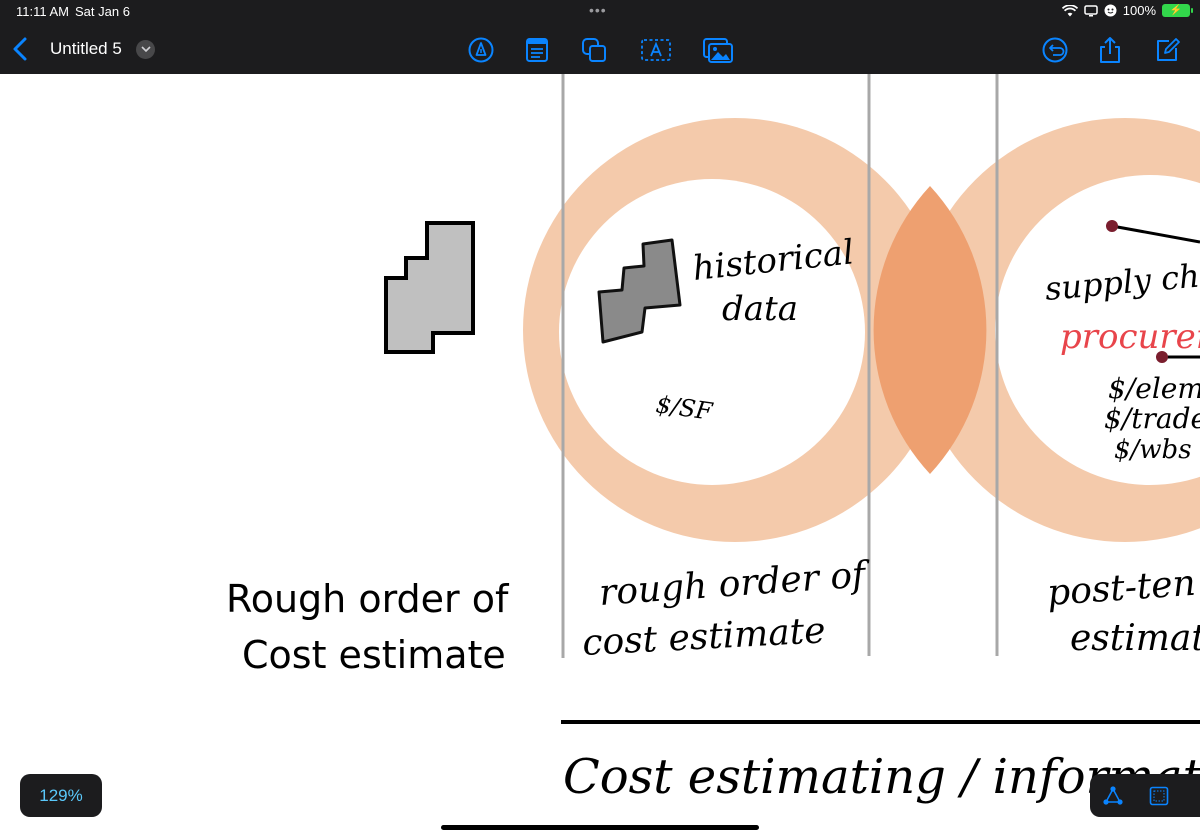 Image resolution: width=1200 pixels, height=838 pixels. I want to click on building-shape, so click(429, 287).